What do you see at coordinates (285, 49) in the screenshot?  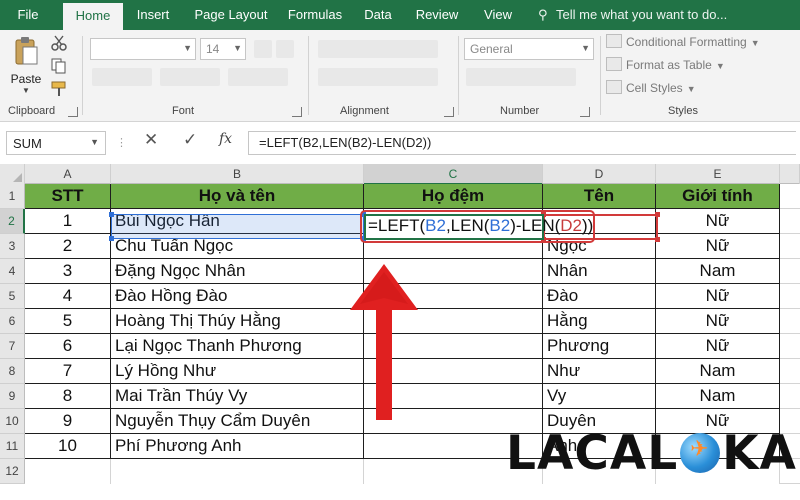 I see `decrease-font-icon` at bounding box center [285, 49].